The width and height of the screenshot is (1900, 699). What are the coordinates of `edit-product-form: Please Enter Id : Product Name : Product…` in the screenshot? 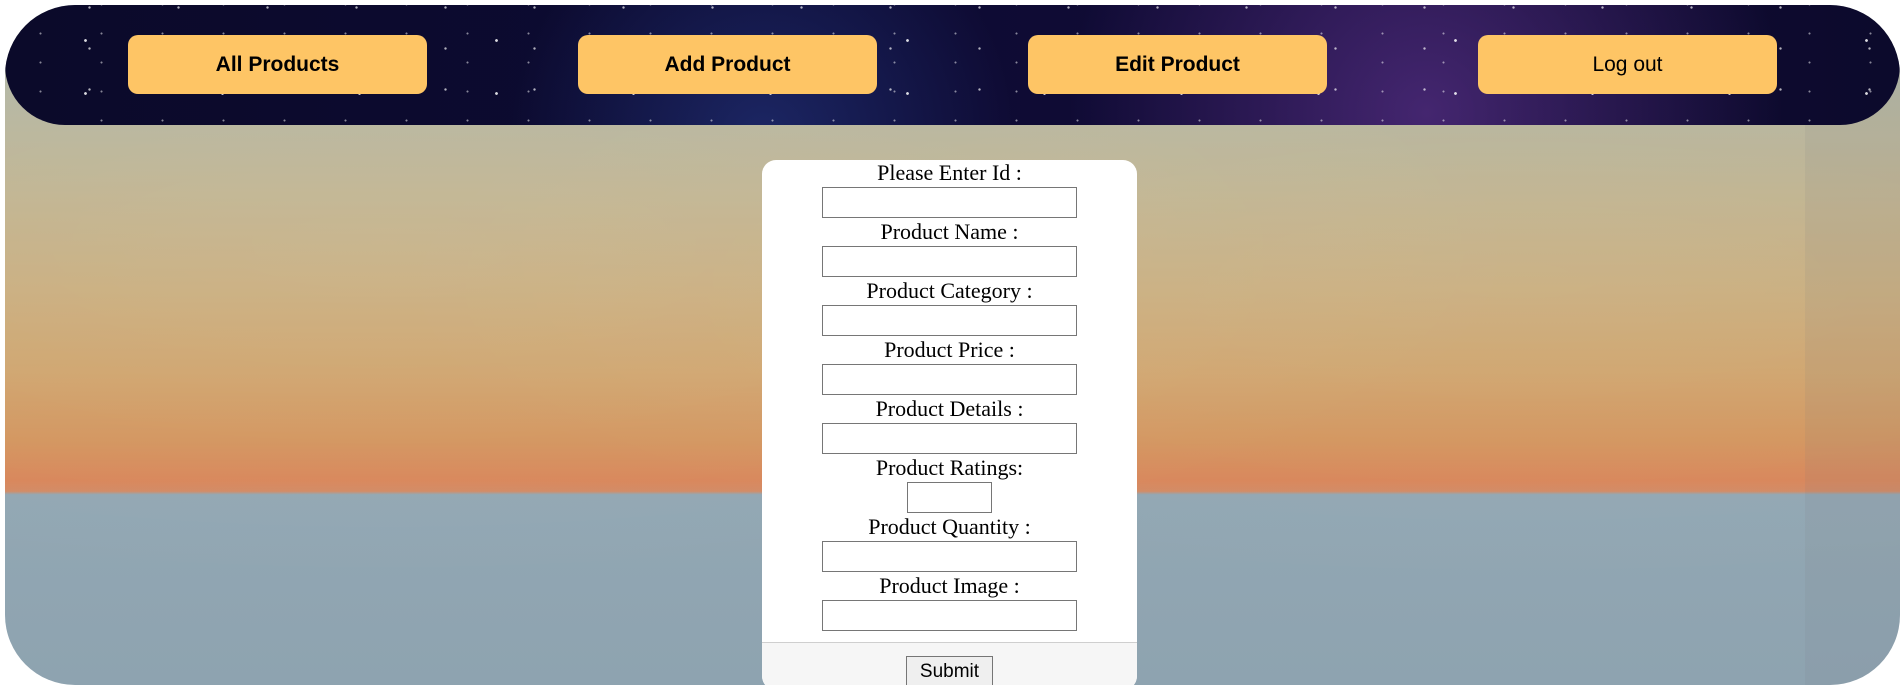 It's located at (949, 422).